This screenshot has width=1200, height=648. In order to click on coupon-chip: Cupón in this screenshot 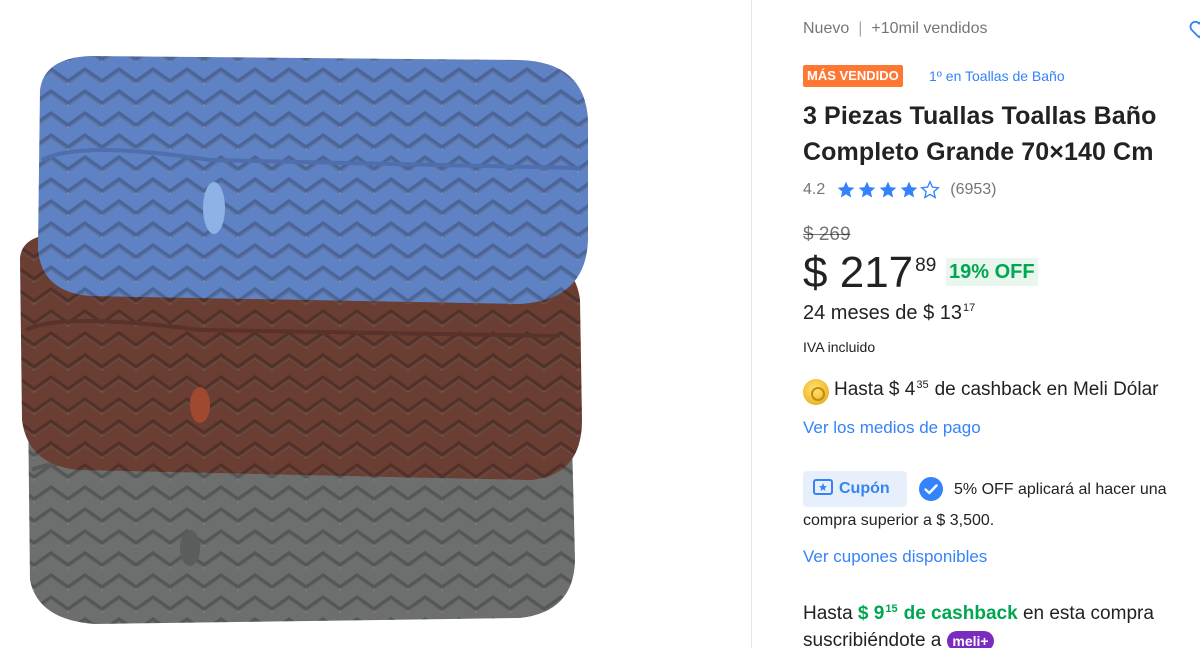, I will do `click(855, 489)`.